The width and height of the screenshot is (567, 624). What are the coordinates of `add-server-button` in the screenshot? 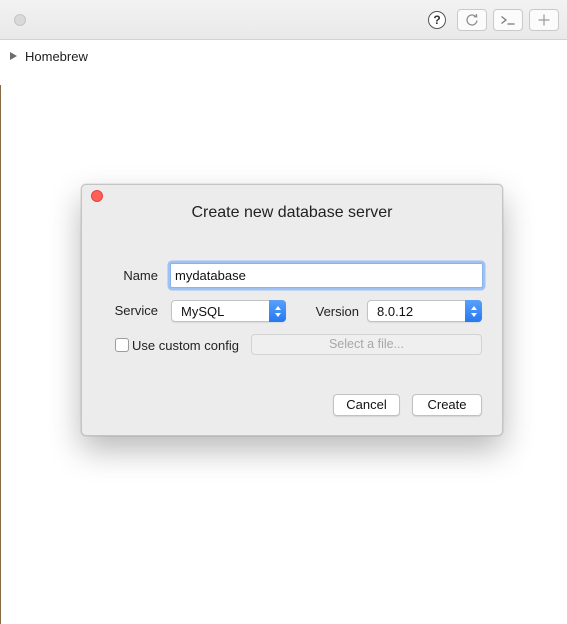 It's located at (544, 20).